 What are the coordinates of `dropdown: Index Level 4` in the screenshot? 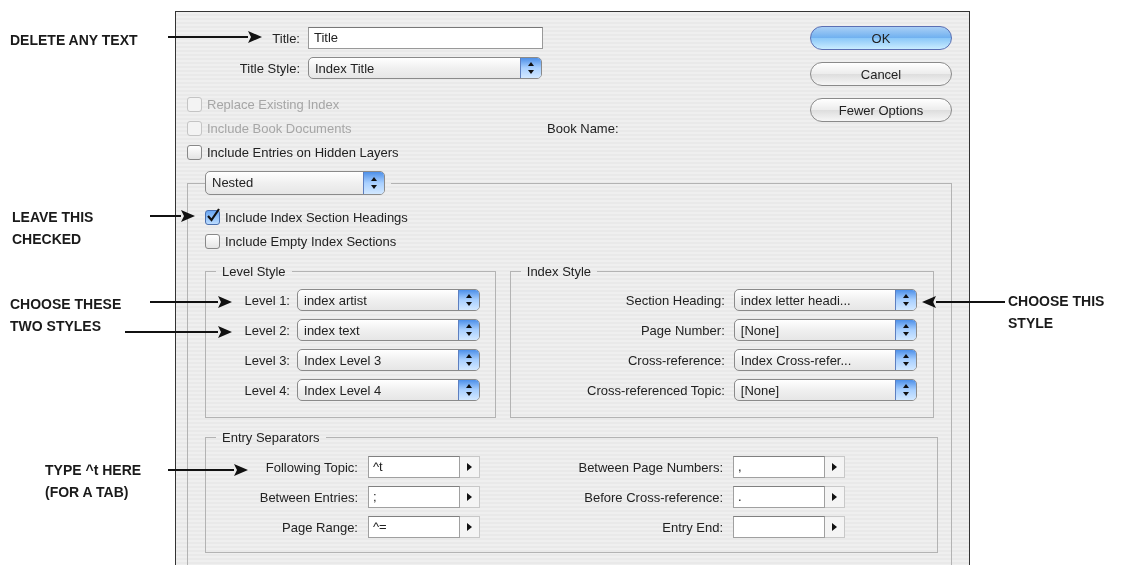 It's located at (388, 390).